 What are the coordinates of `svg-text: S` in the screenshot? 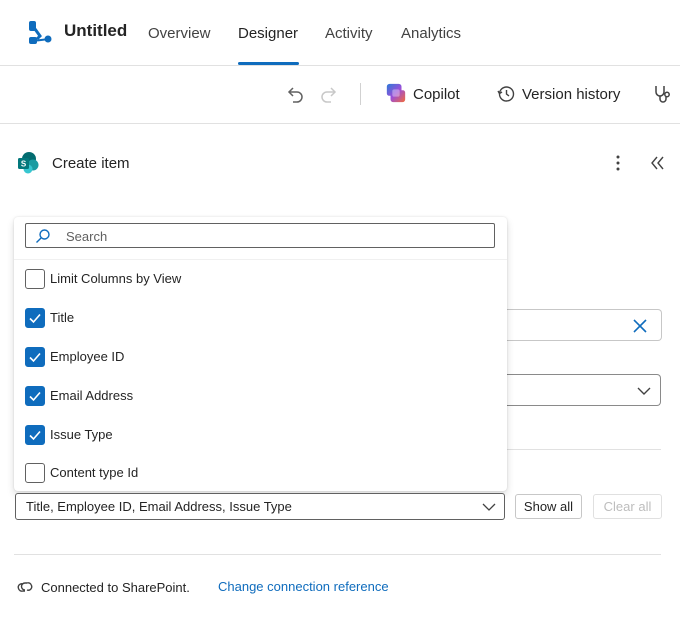 It's located at (24, 164).